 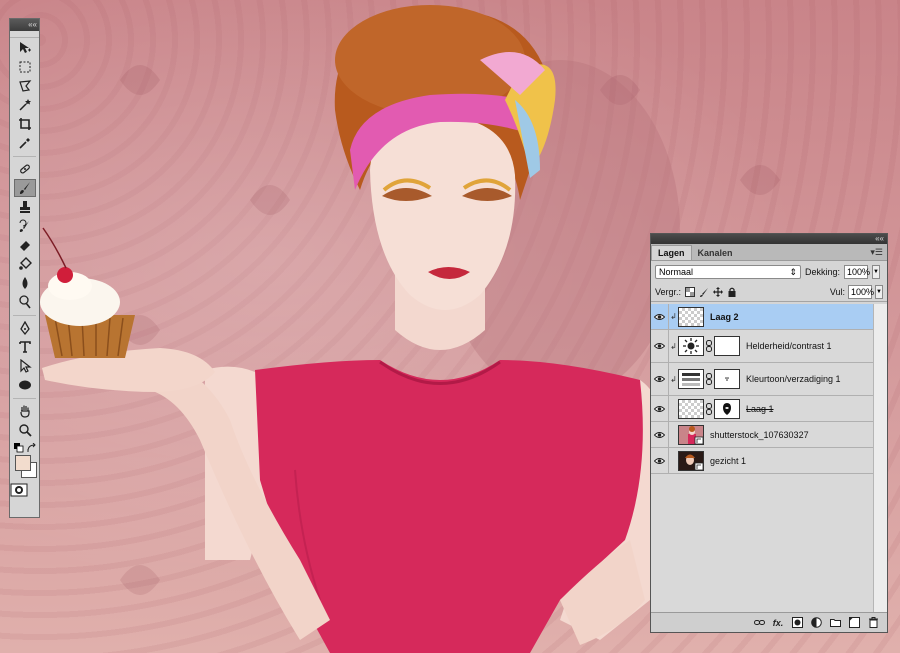 I want to click on new-layer-icon, so click(x=854, y=623).